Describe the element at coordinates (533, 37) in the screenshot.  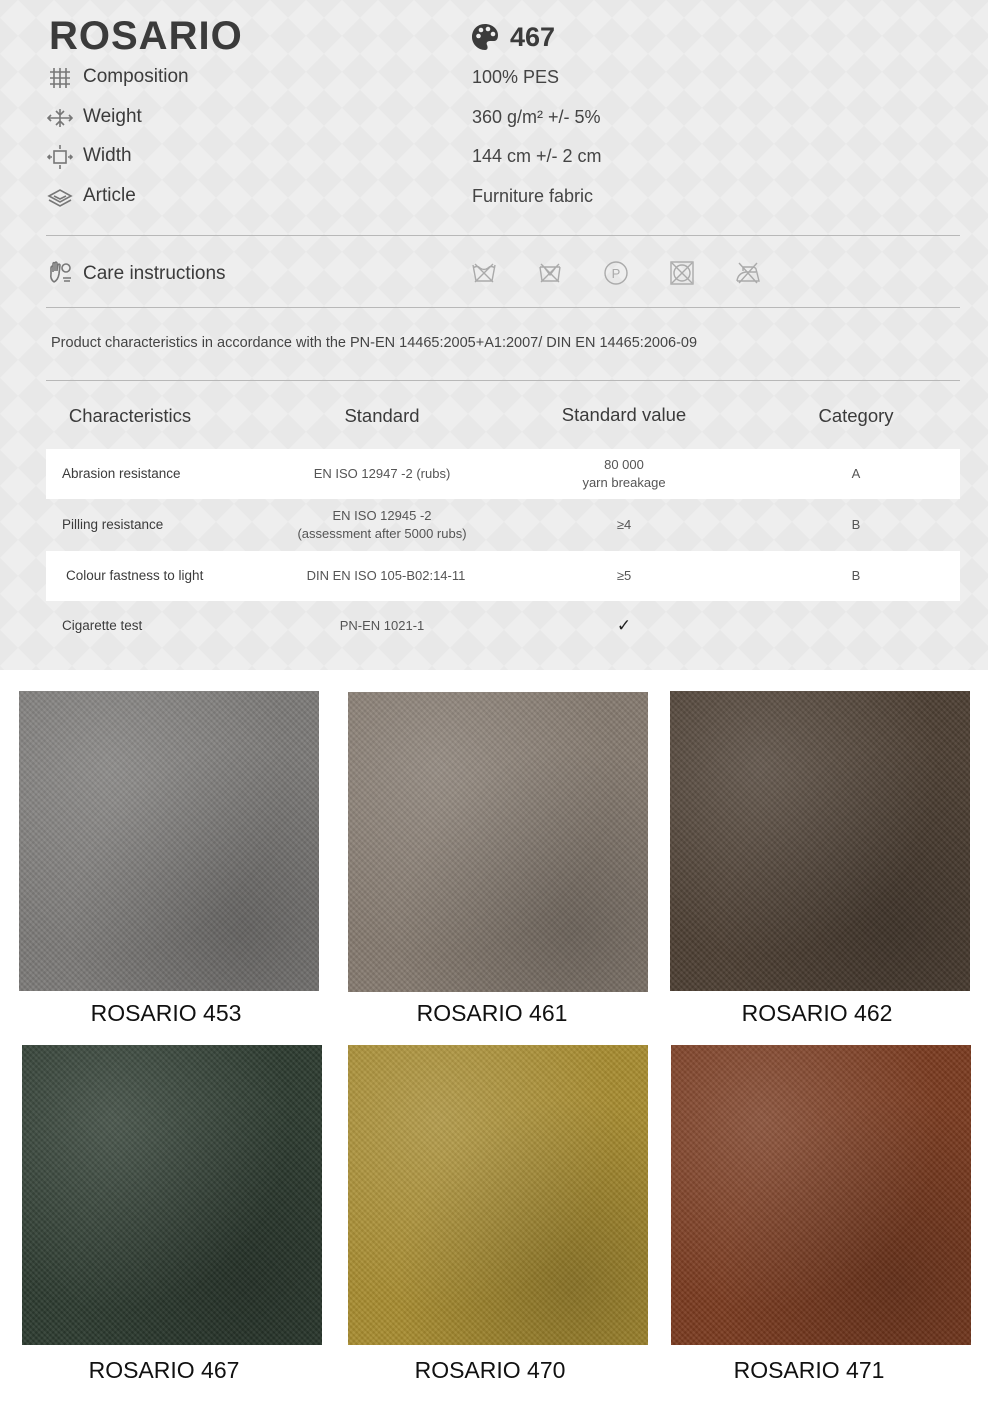
I see `color-code: 467` at that location.